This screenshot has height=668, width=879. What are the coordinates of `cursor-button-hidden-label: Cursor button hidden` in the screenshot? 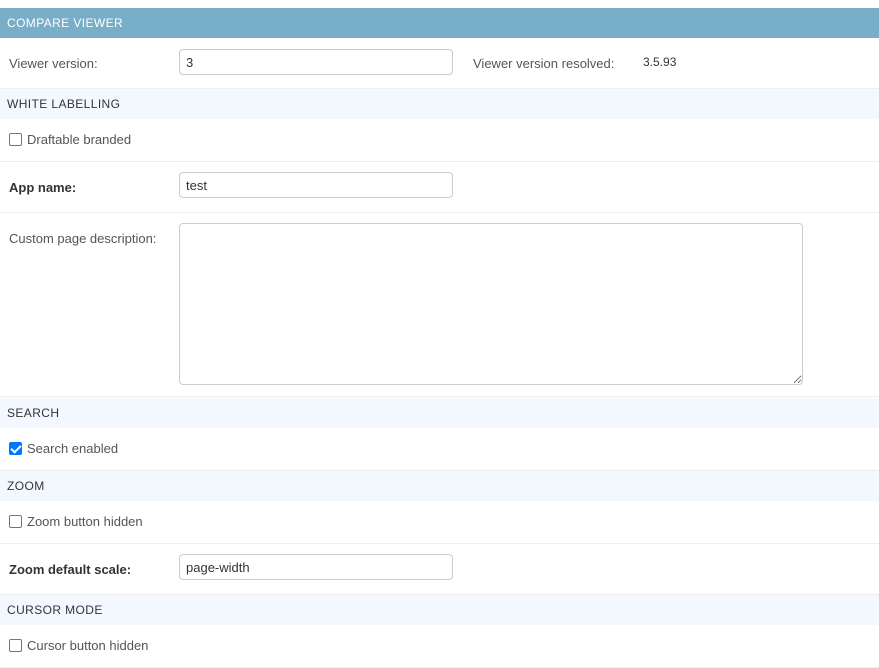 It's located at (88, 645).